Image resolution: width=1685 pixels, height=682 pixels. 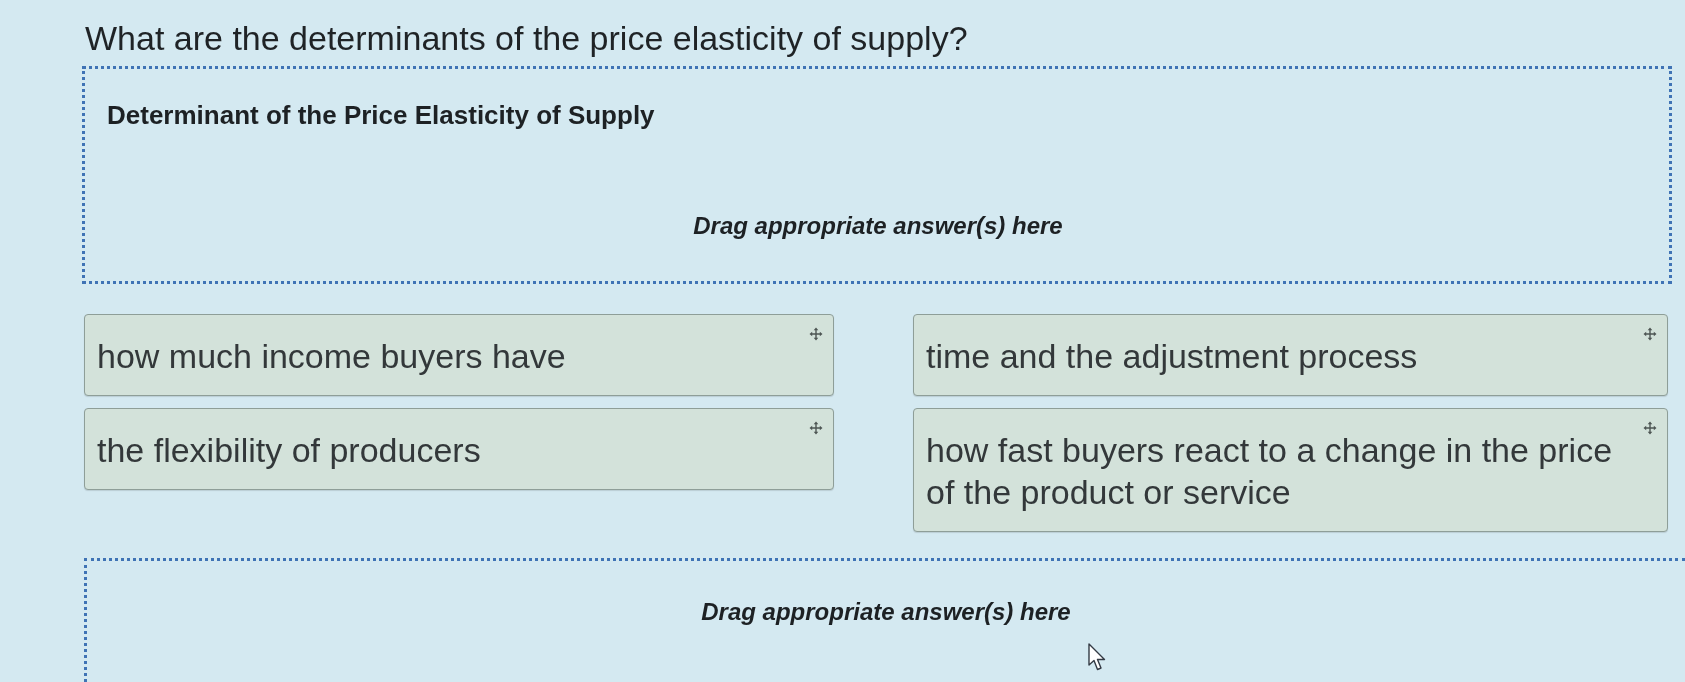 What do you see at coordinates (459, 355) in the screenshot?
I see `answer-tile: how much income buyers have` at bounding box center [459, 355].